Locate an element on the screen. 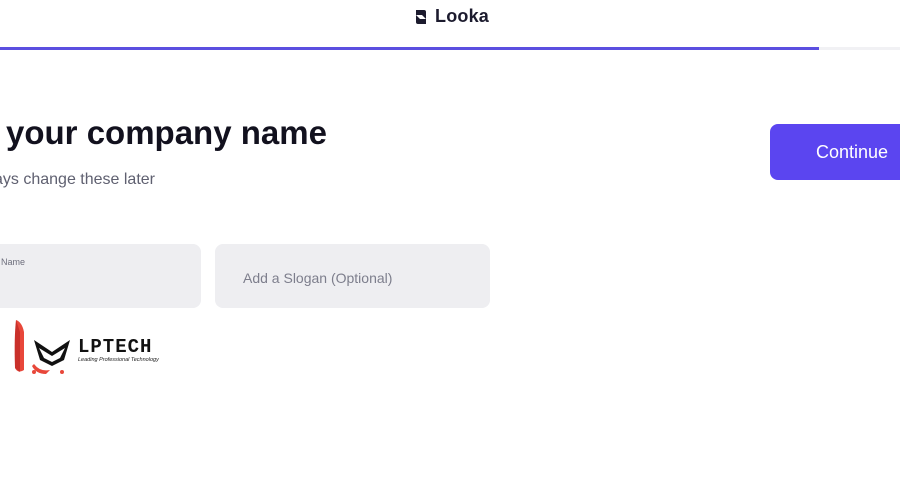  progress-bar-fill is located at coordinates (409, 48).